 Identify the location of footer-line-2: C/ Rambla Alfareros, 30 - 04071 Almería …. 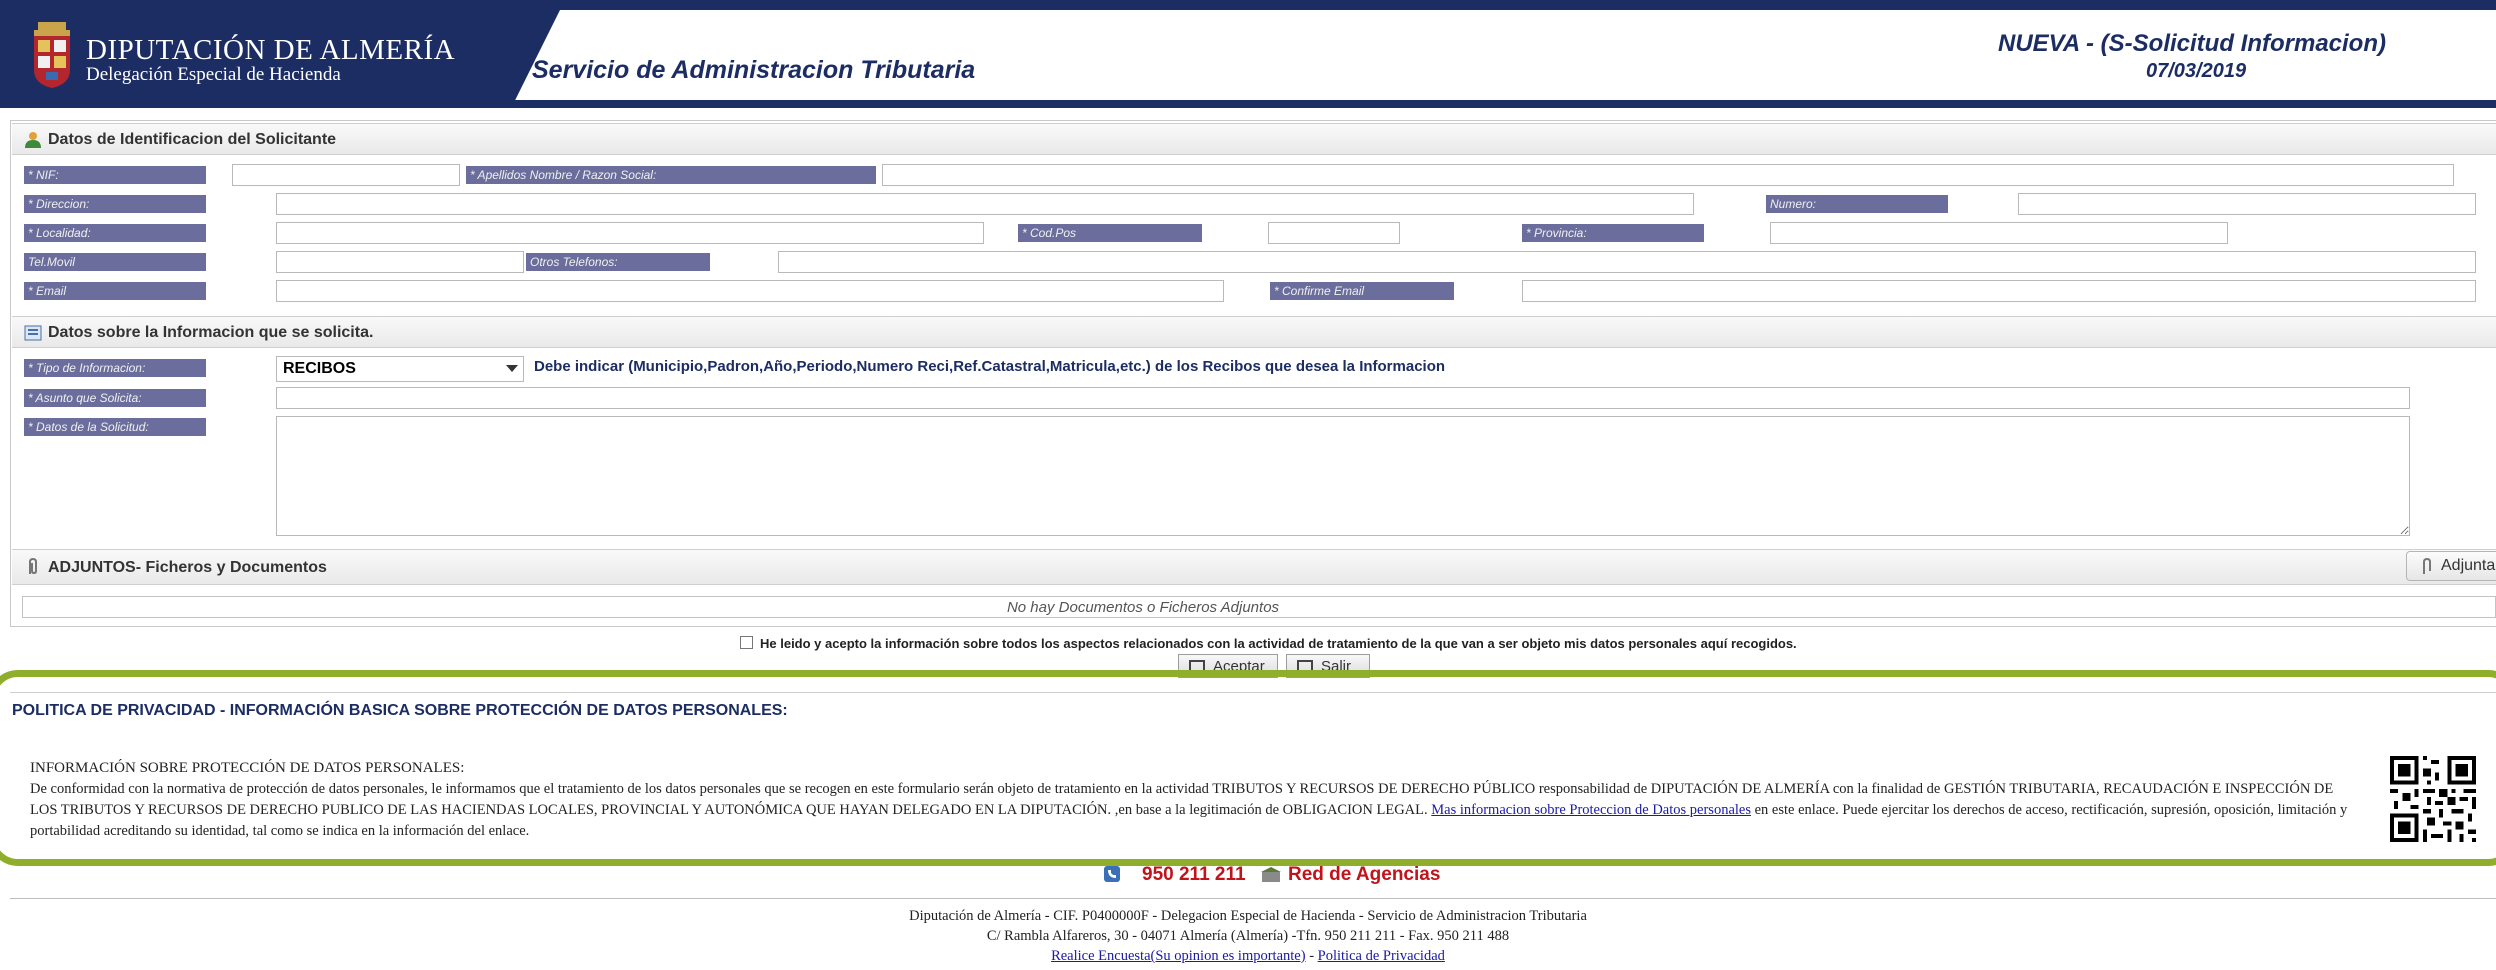
(1248, 936).